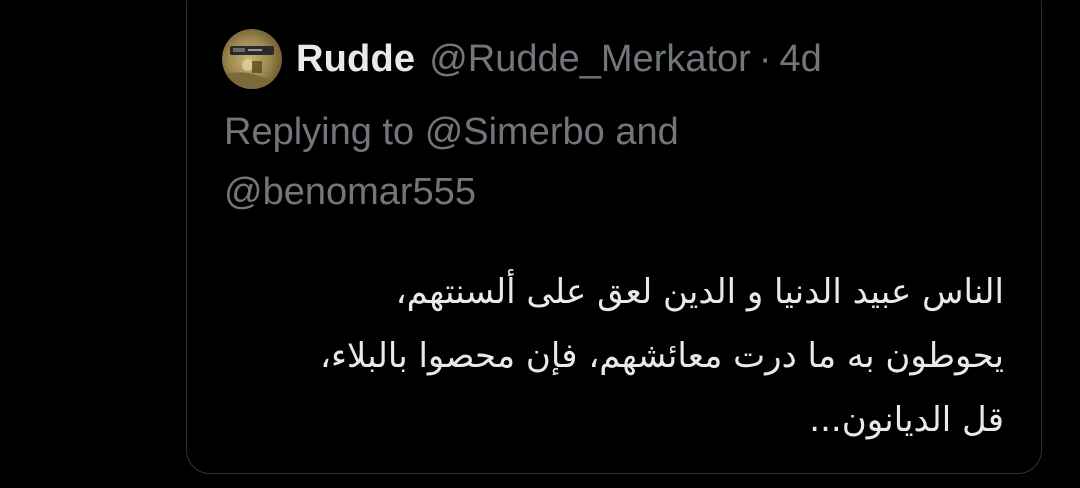  What do you see at coordinates (534, 162) in the screenshot?
I see `replying-to: Replying to @Simerbo and @benomar555` at bounding box center [534, 162].